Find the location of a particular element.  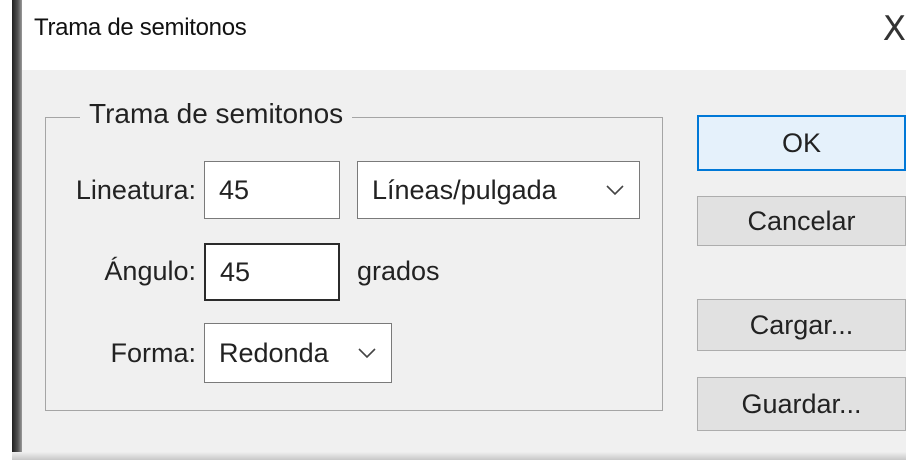

title-bar: Trama de semitonos X is located at coordinates (464, 35).